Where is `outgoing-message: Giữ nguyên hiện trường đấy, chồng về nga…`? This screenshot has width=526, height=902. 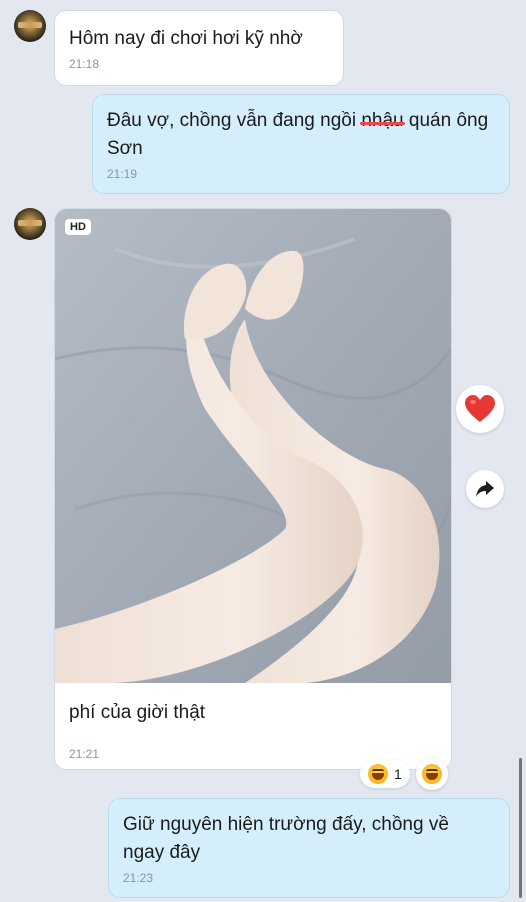 outgoing-message: Giữ nguyên hiện trường đấy, chồng về nga… is located at coordinates (309, 848).